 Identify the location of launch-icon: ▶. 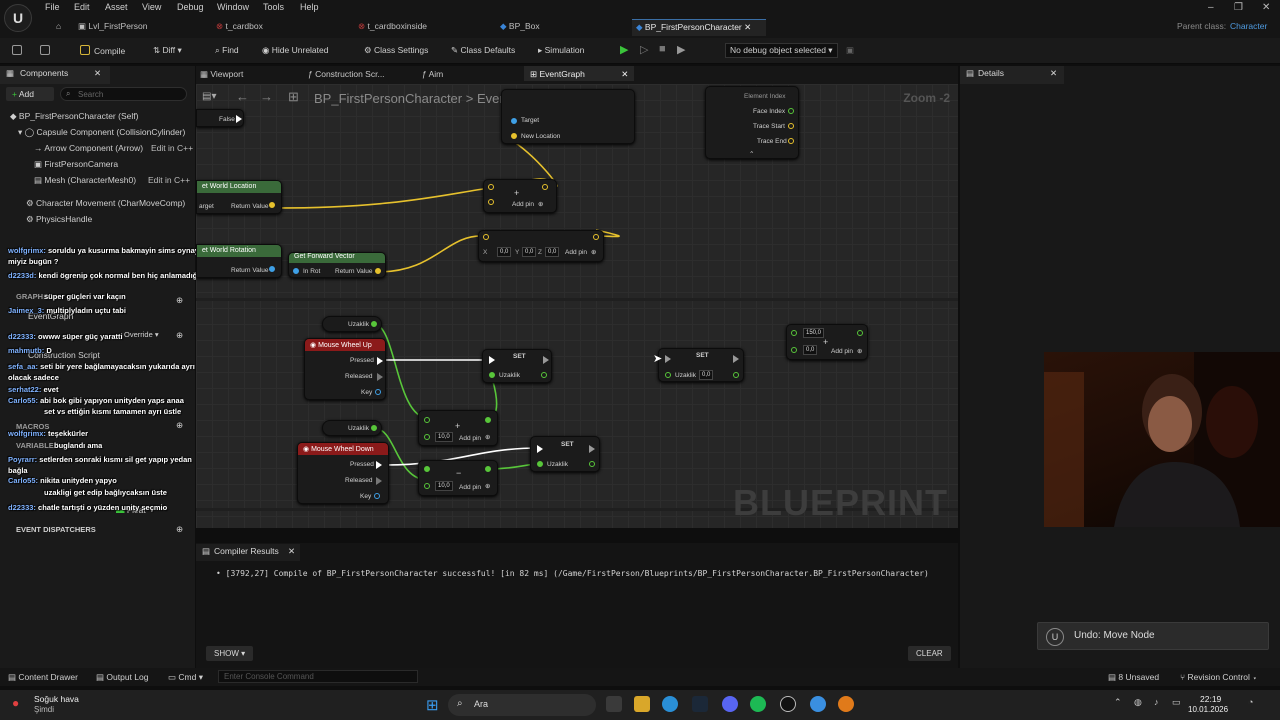
(681, 49).